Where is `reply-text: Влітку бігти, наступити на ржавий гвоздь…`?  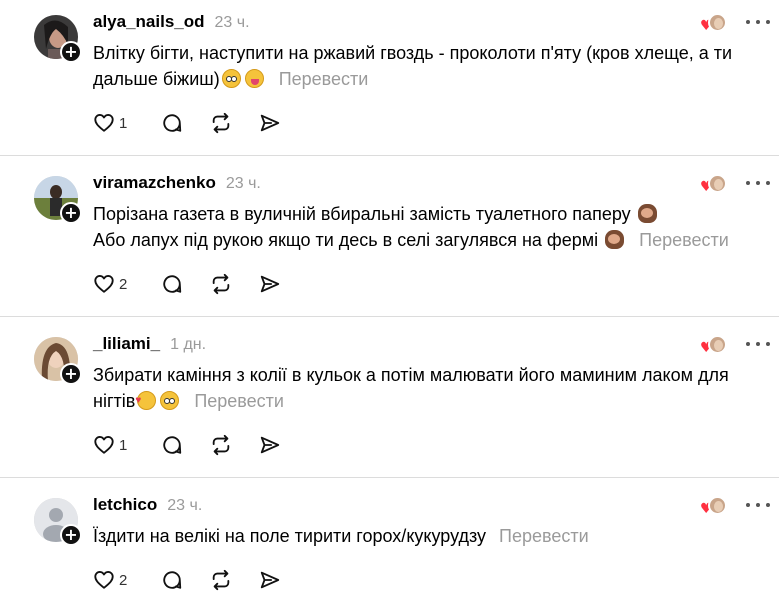 reply-text: Влітку бігти, наступити на ржавий гвоздь… is located at coordinates (428, 66).